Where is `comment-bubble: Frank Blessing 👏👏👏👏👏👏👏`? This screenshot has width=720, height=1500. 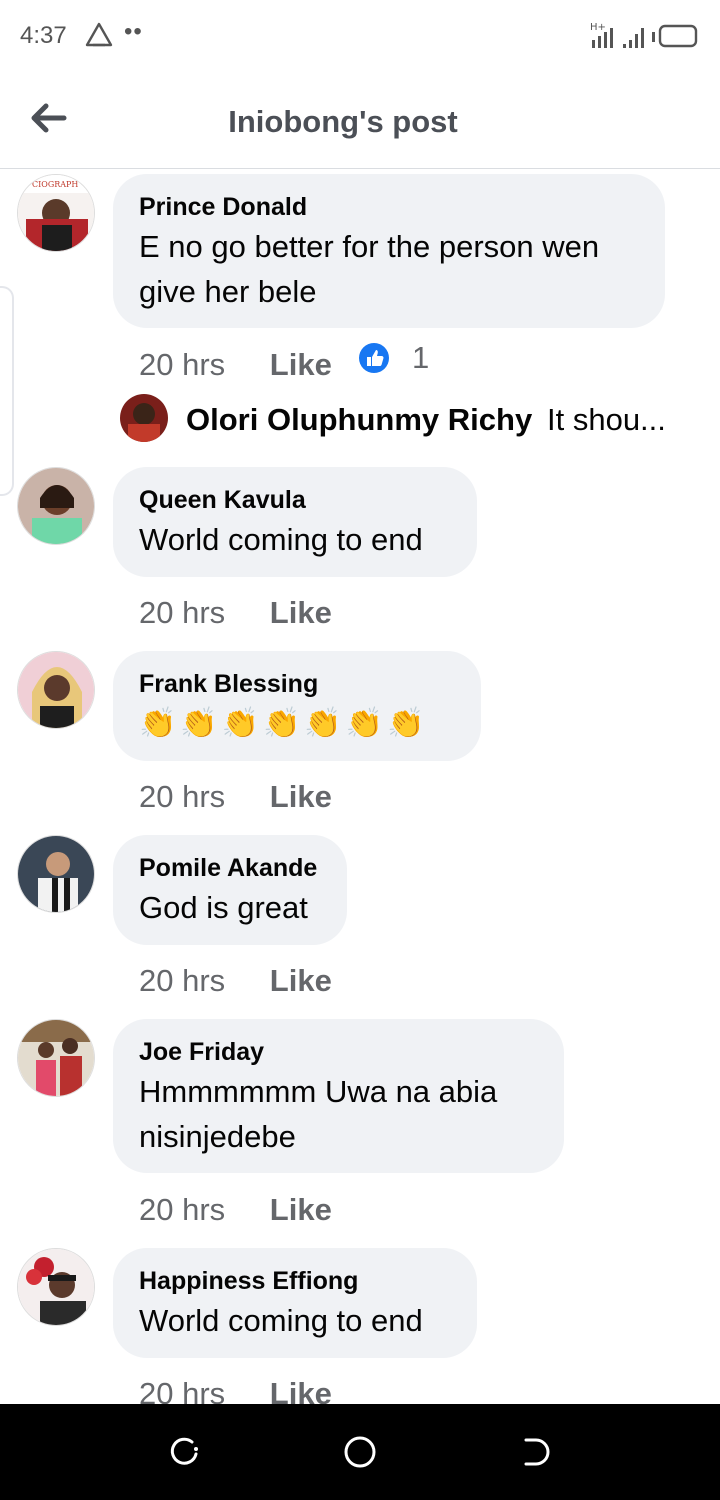
comment-bubble: Frank Blessing 👏👏👏👏👏👏👏 is located at coordinates (297, 706).